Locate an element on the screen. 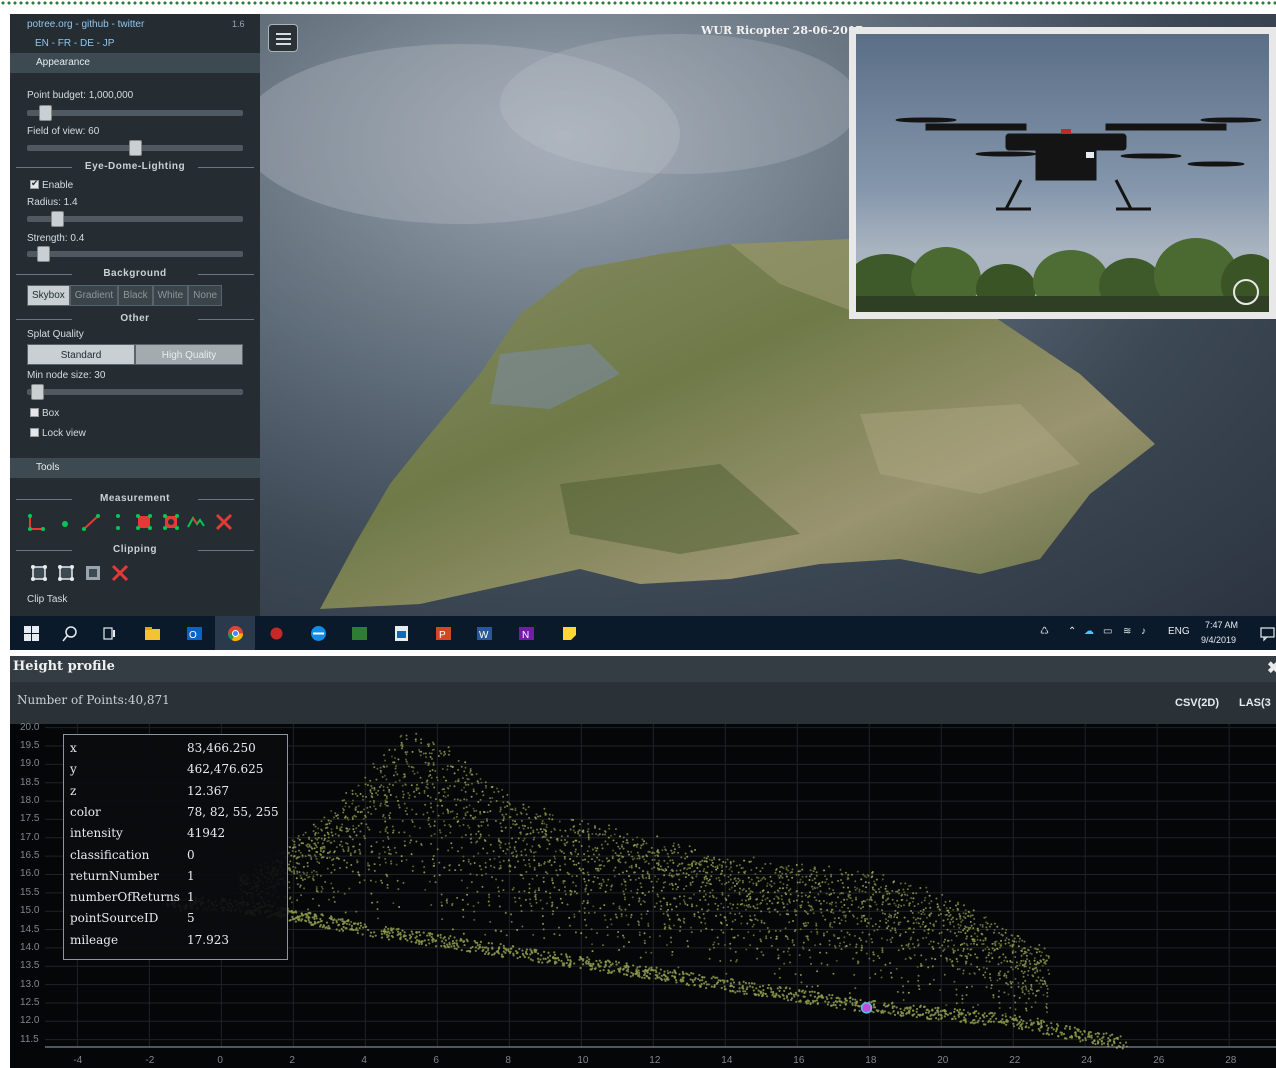 The image size is (1276, 1068). profile-header: Height profile ✖ is located at coordinates (643, 669).